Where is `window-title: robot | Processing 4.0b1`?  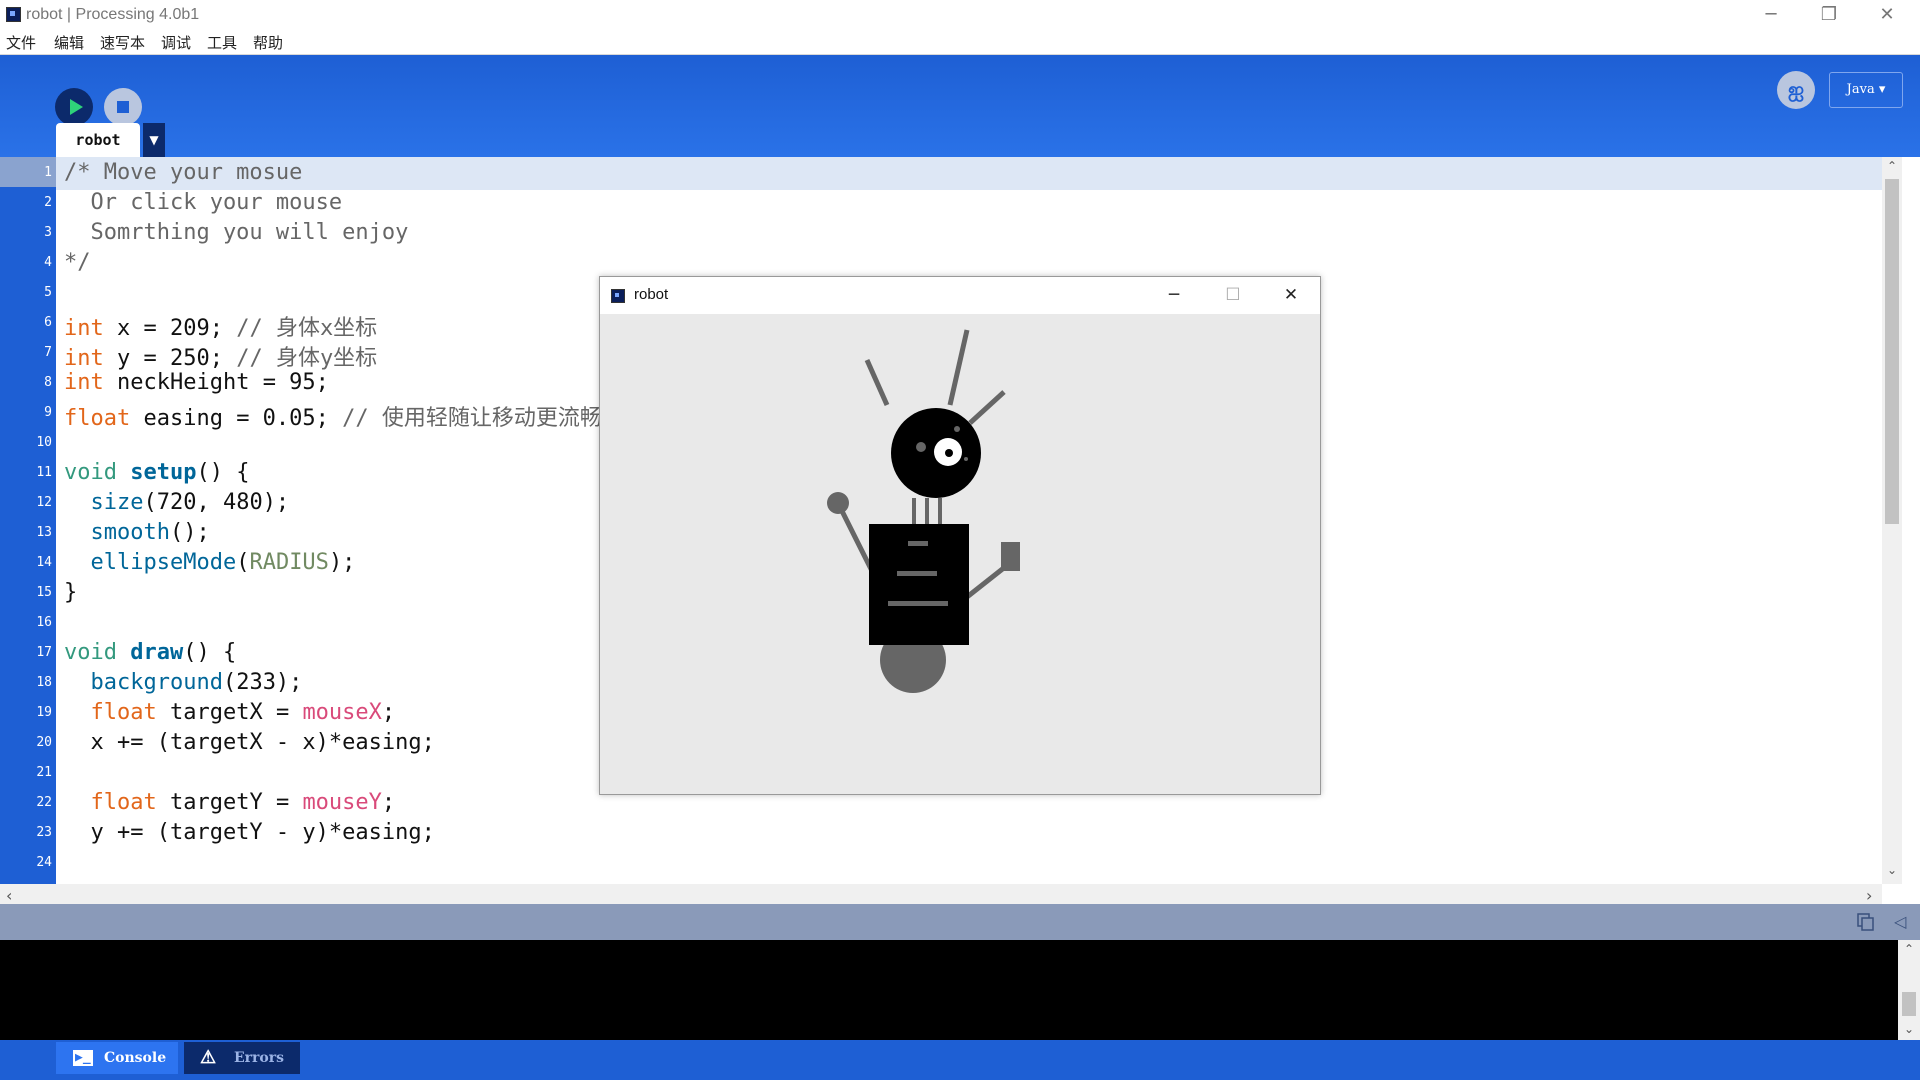
window-title: robot | Processing 4.0b1 is located at coordinates (113, 14).